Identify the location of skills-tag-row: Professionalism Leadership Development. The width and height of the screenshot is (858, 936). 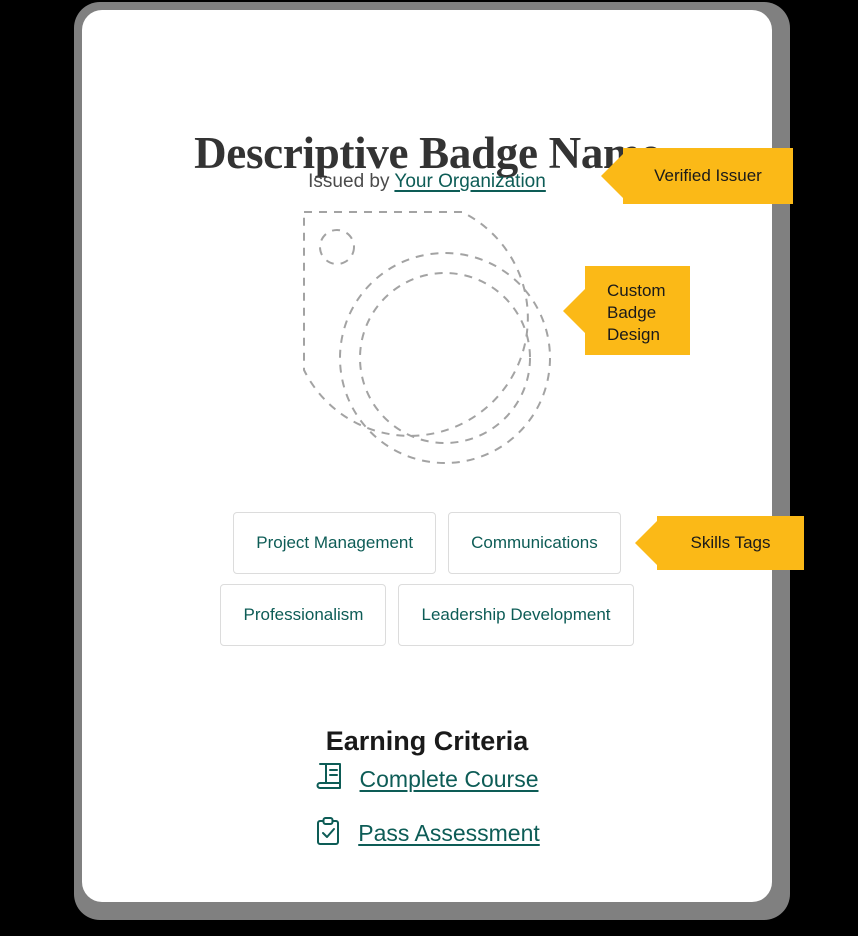
(427, 615).